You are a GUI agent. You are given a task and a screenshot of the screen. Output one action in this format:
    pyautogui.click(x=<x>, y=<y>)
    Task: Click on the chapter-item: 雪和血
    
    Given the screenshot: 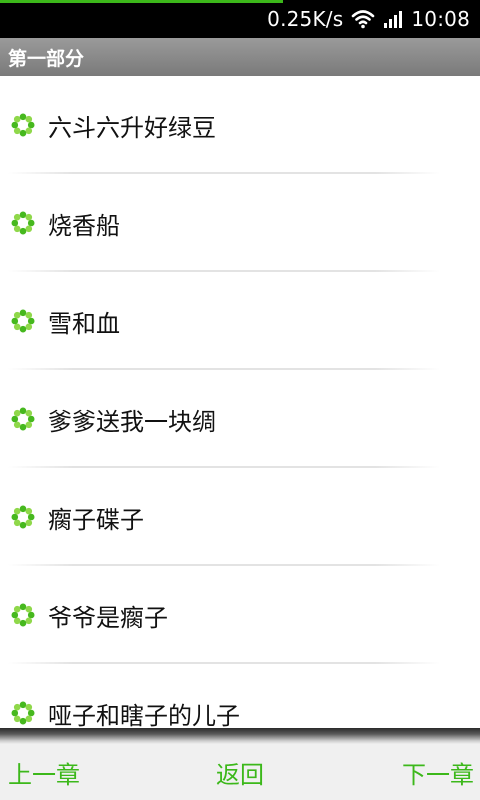 What is the action you would take?
    pyautogui.click(x=240, y=321)
    